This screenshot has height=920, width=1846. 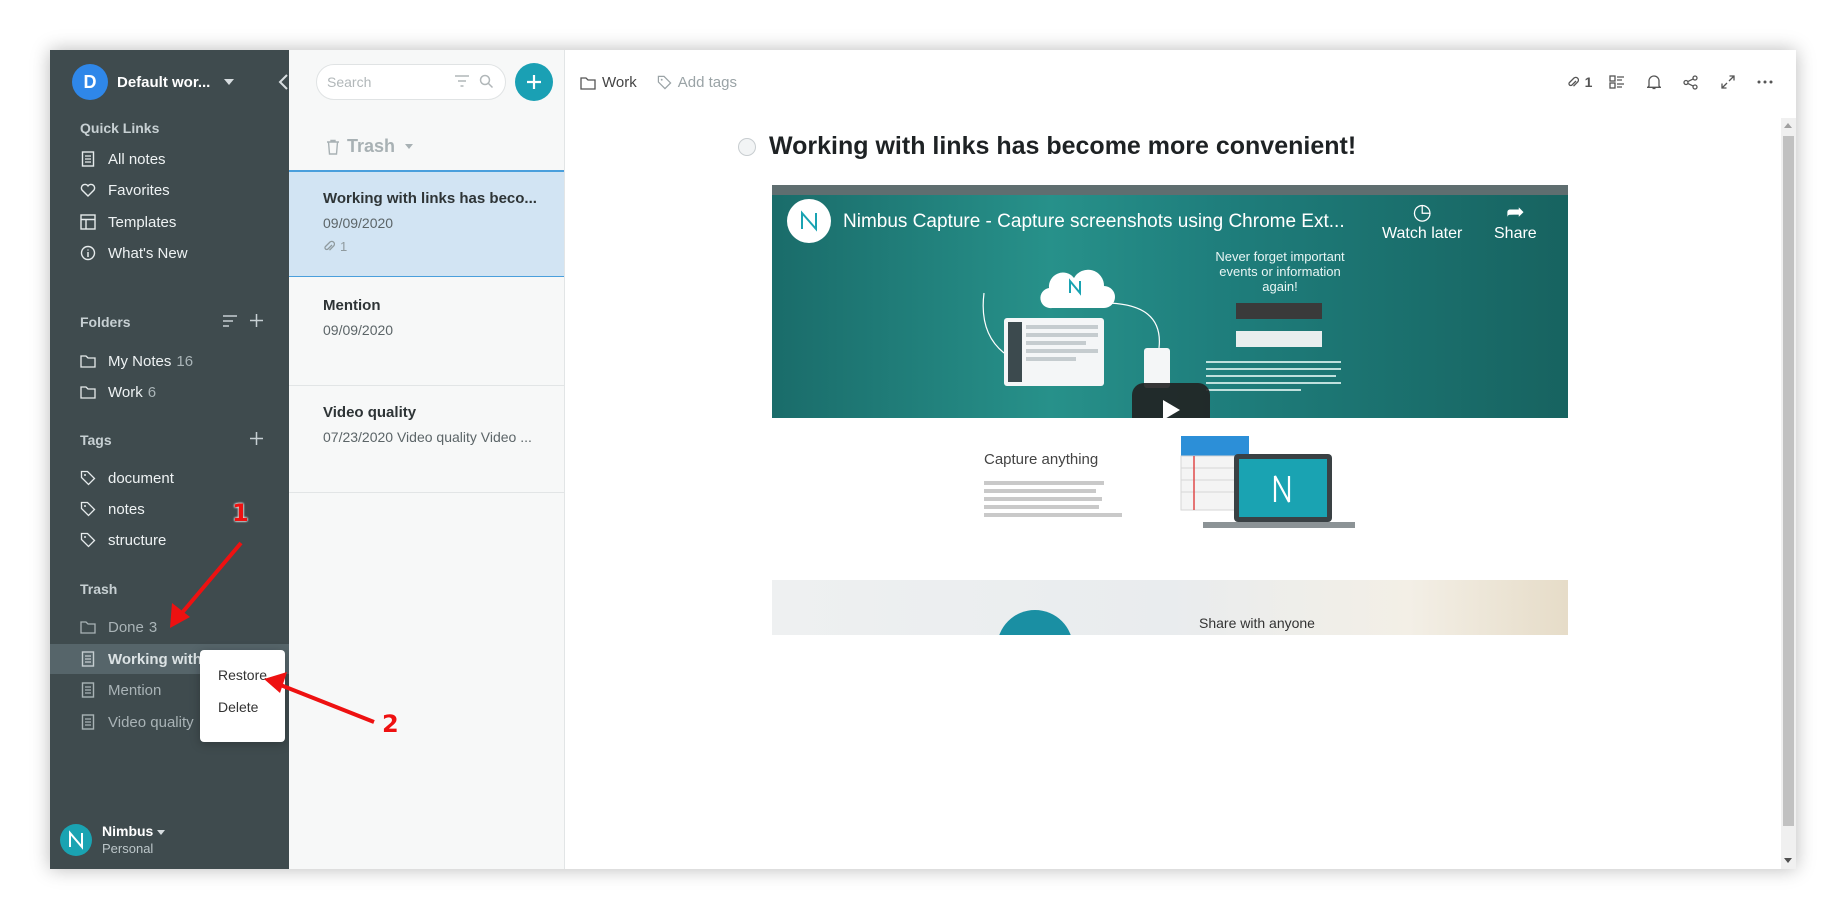 I want to click on share-arrow-icon: ➦, so click(x=1515, y=211).